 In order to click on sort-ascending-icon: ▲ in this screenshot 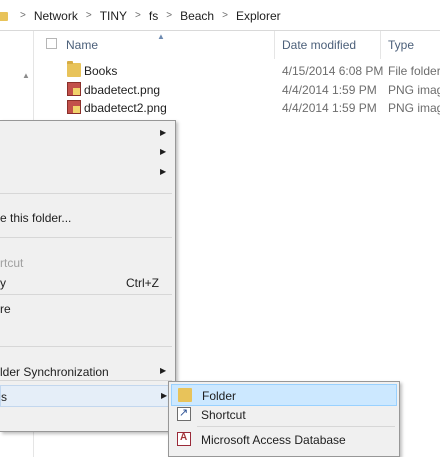, I will do `click(161, 36)`.